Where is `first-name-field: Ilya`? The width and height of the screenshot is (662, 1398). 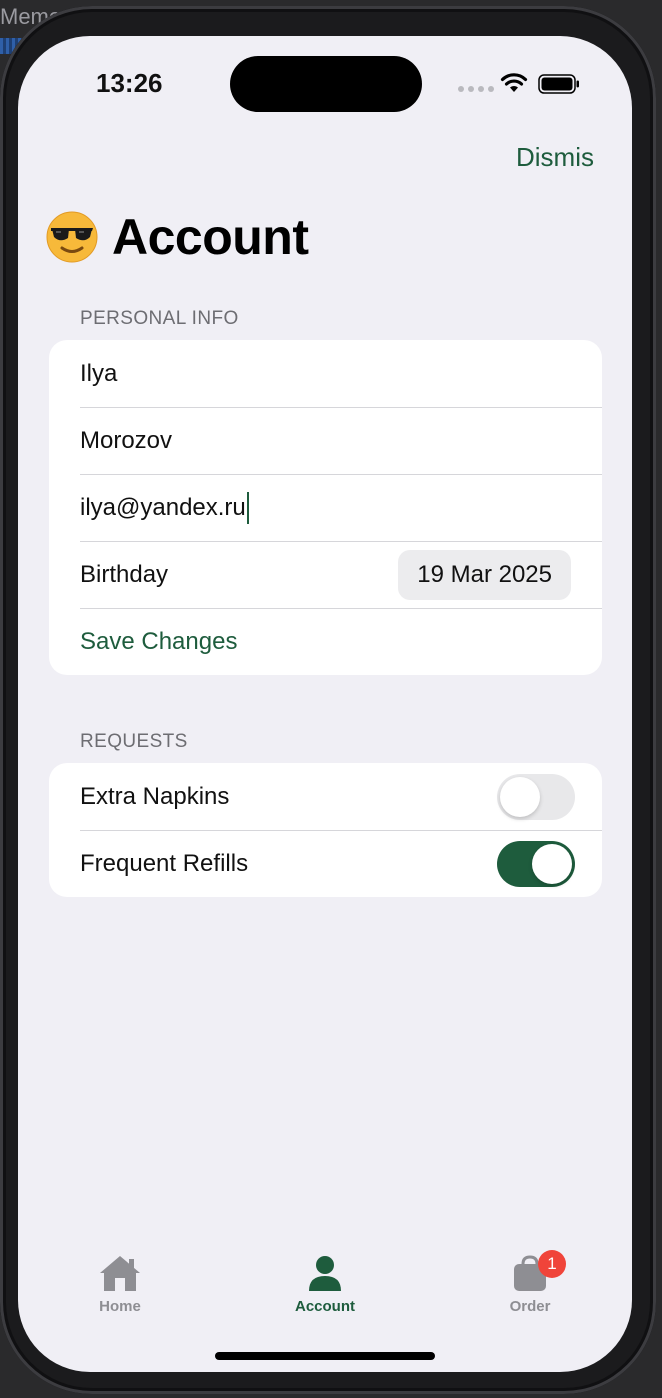
first-name-field: Ilya is located at coordinates (325, 373).